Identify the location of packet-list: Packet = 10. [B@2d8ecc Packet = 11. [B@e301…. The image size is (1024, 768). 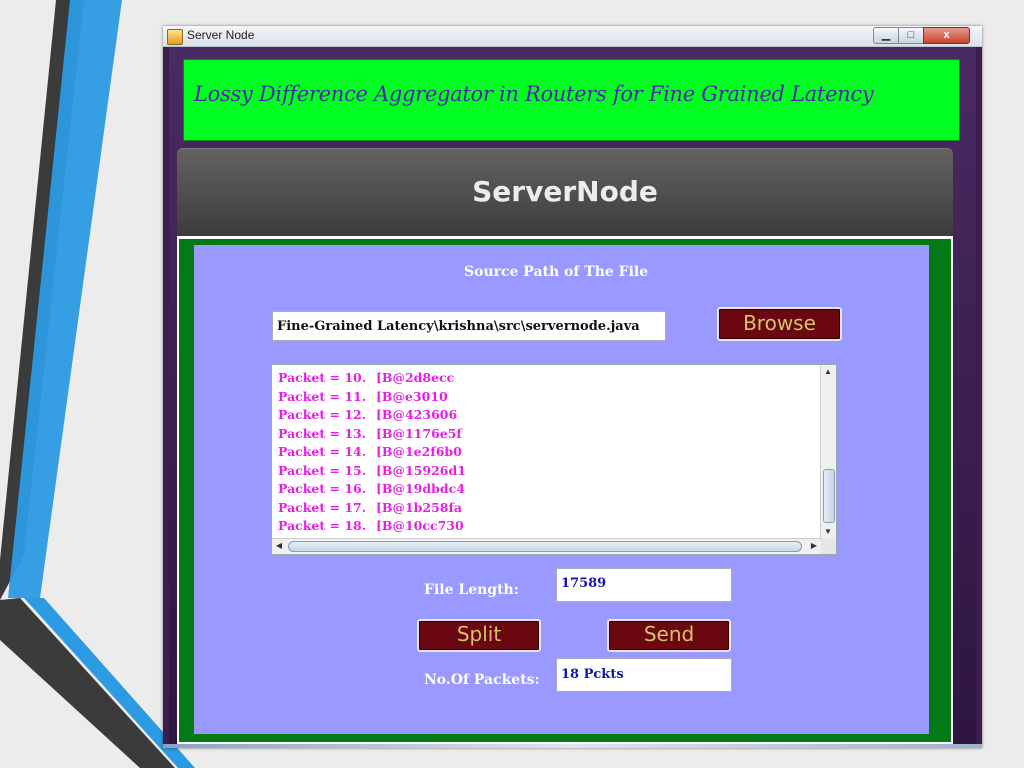
(547, 450).